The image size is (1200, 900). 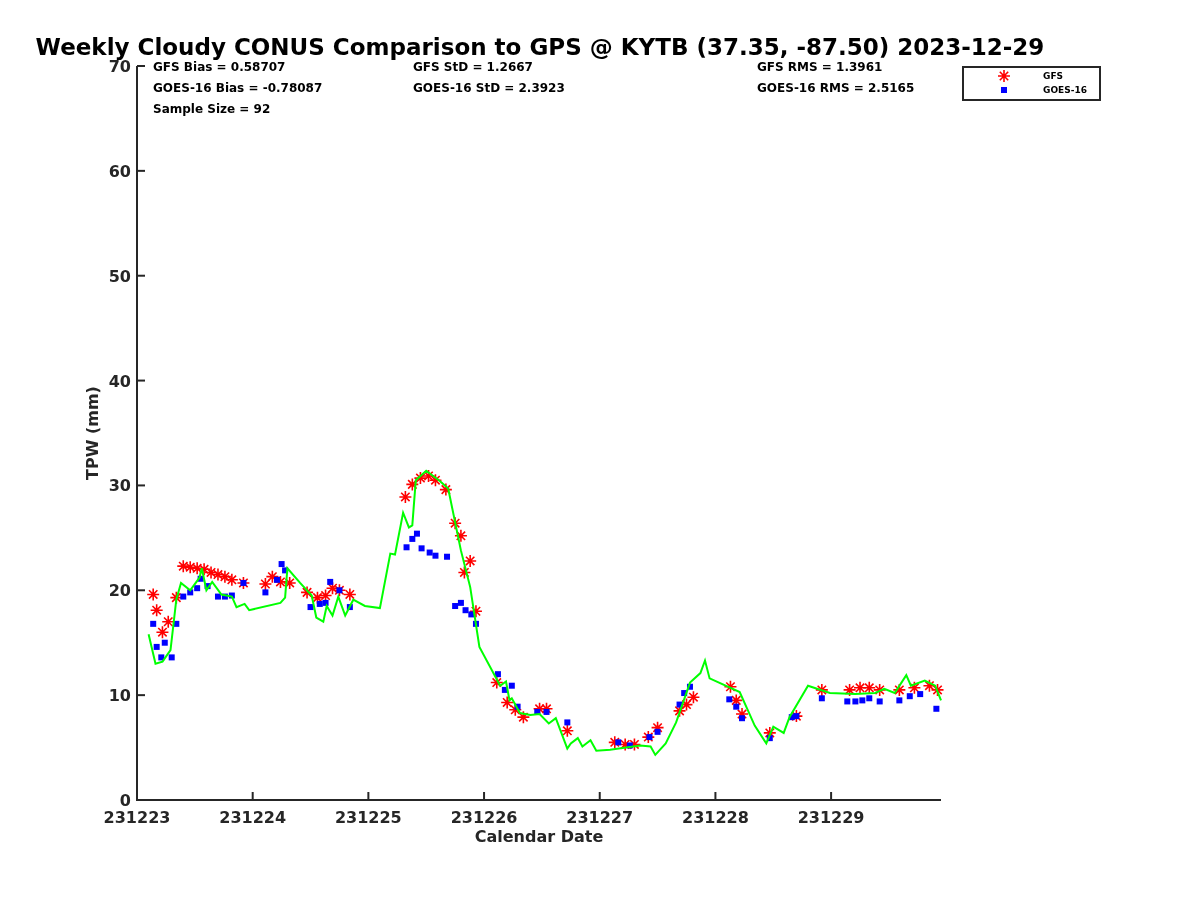 I want to click on stat-text: GFS StD = 1.2667, so click(x=473, y=67).